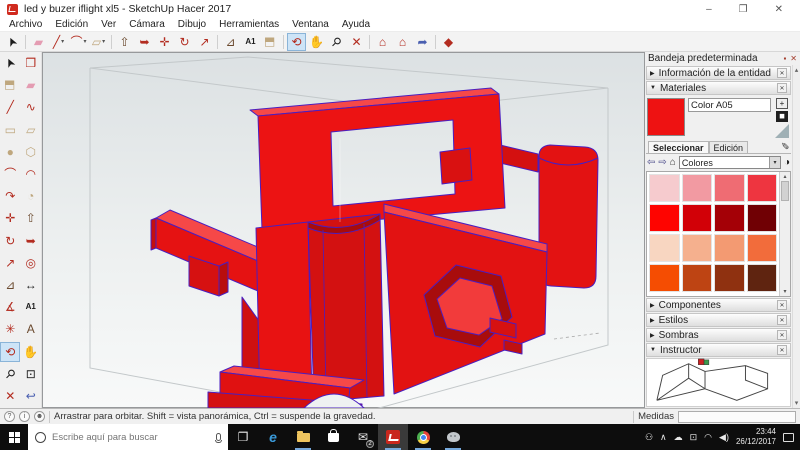 The image size is (800, 450). Describe the element at coordinates (10, 152) in the screenshot. I see `circle-tool-button: ●` at that location.